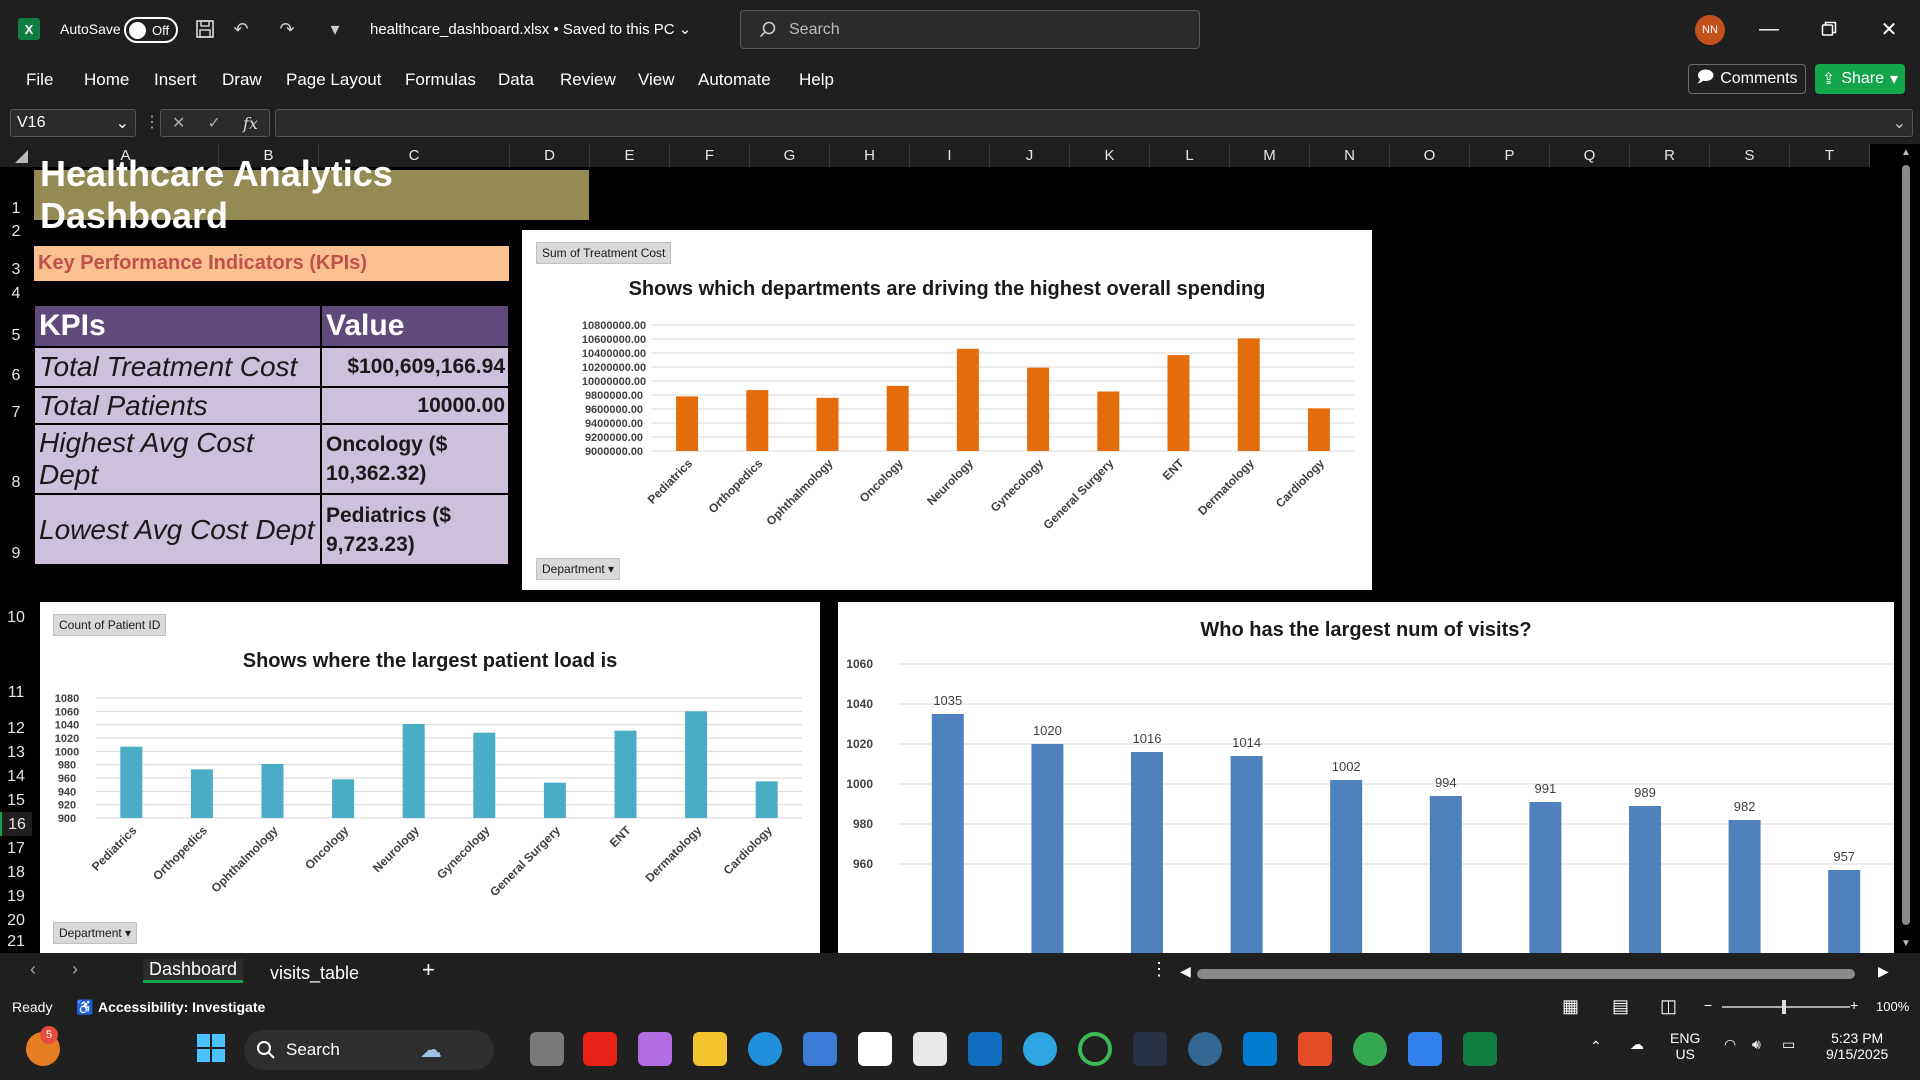 This screenshot has height=1080, width=1920. I want to click on page-break-view-icon: ◫, so click(1668, 1006).